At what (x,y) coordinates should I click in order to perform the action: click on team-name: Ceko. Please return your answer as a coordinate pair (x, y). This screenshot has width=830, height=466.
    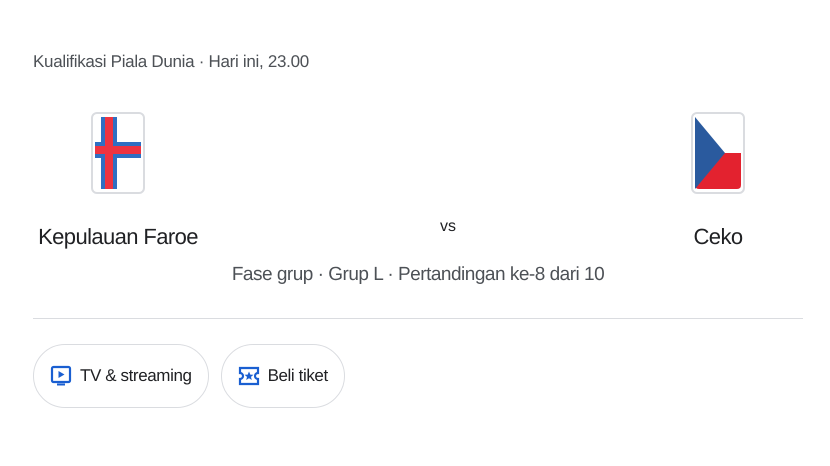
    Looking at the image, I should click on (718, 237).